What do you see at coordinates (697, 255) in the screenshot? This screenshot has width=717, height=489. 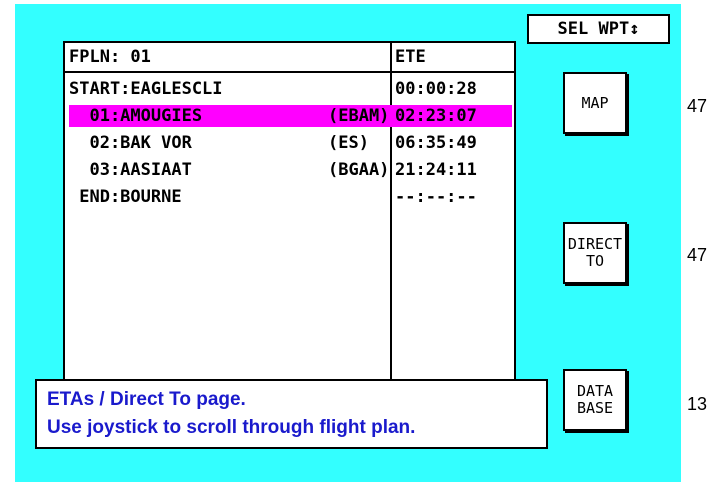 I see `direct-to-count: 47` at bounding box center [697, 255].